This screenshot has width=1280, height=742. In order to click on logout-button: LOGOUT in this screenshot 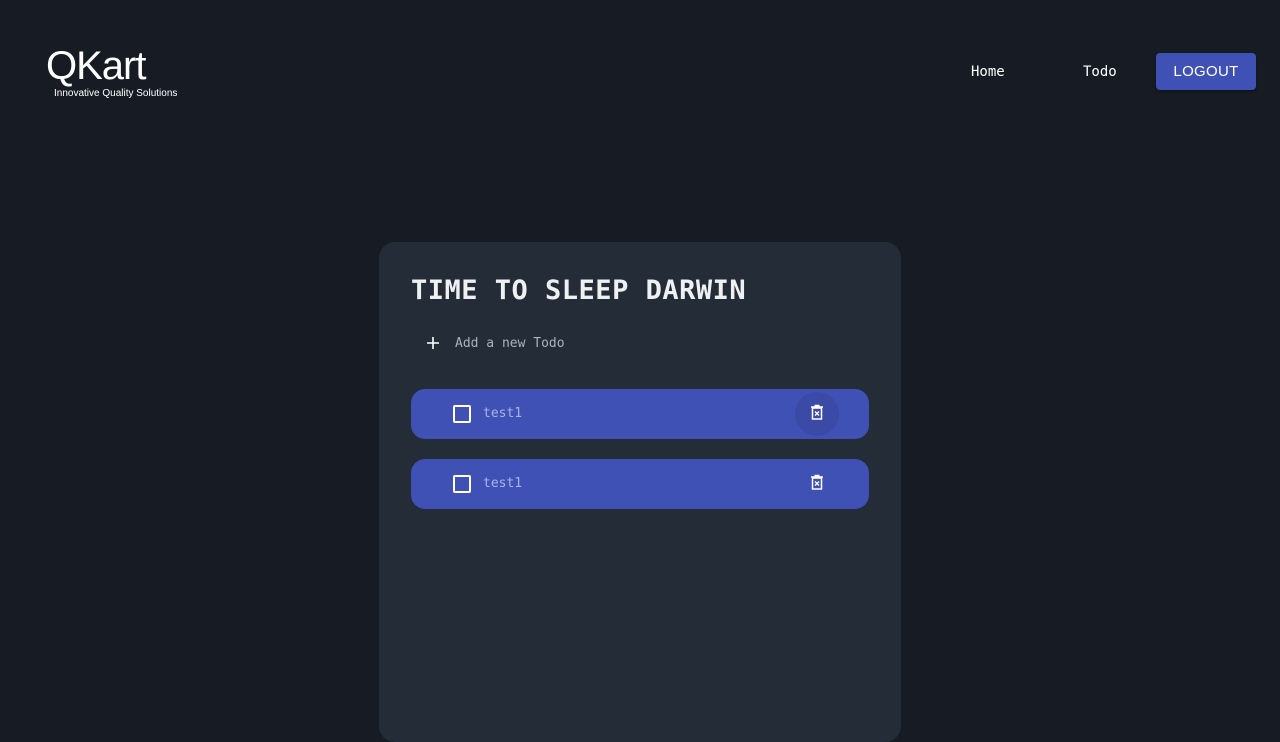, I will do `click(1206, 71)`.